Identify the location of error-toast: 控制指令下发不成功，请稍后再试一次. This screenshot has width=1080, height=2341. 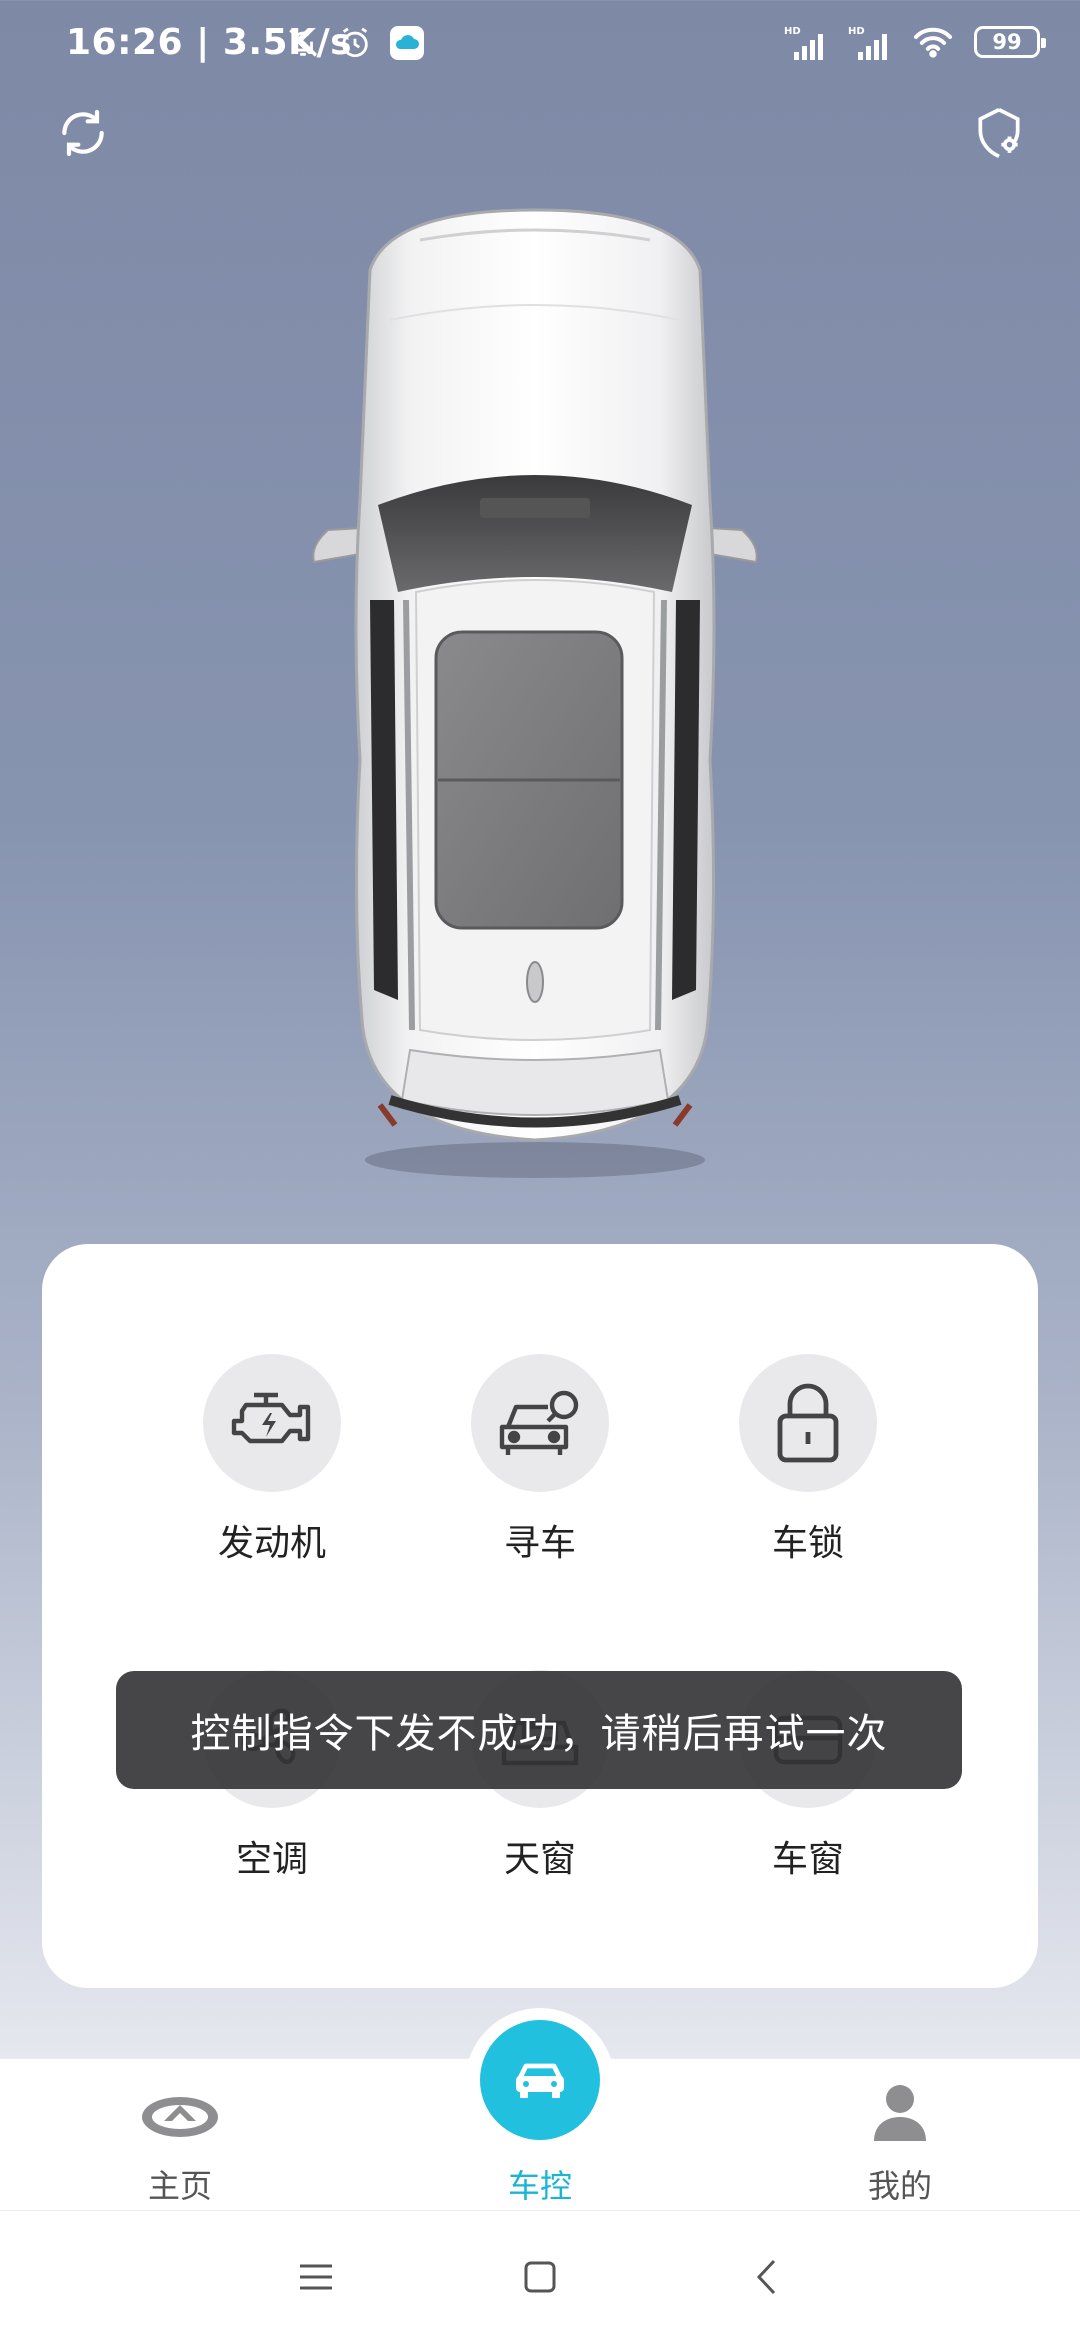
(539, 1730).